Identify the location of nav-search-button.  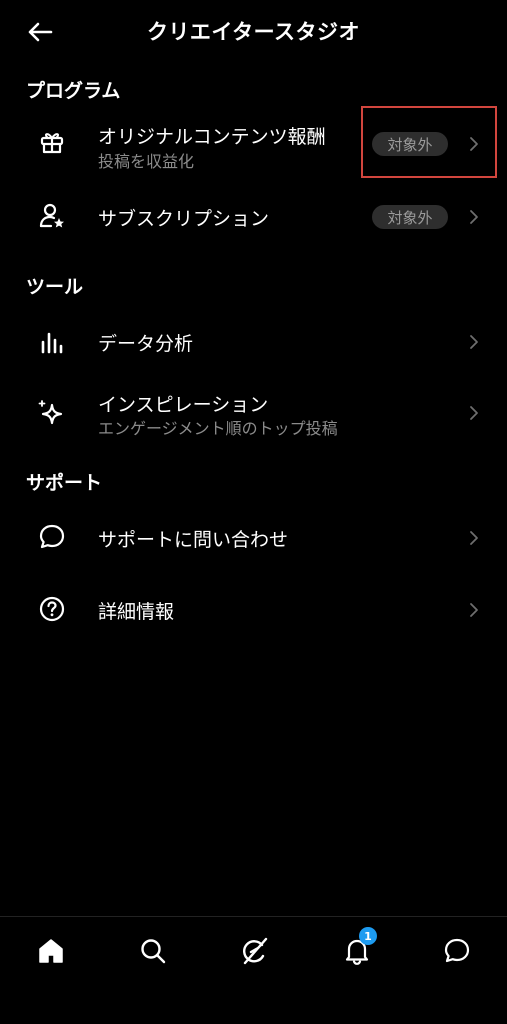
(153, 951).